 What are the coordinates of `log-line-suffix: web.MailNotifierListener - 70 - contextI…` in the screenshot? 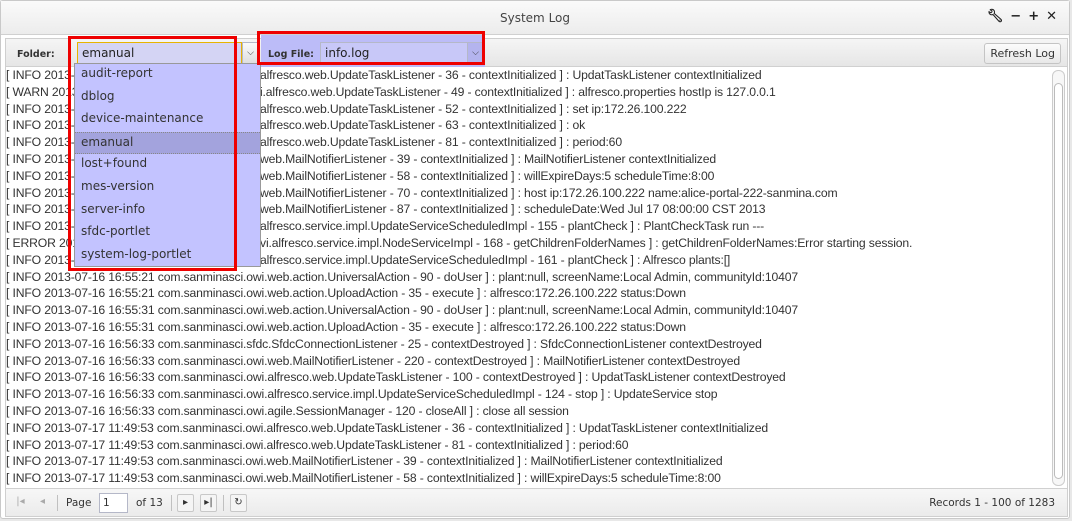 It's located at (549, 192).